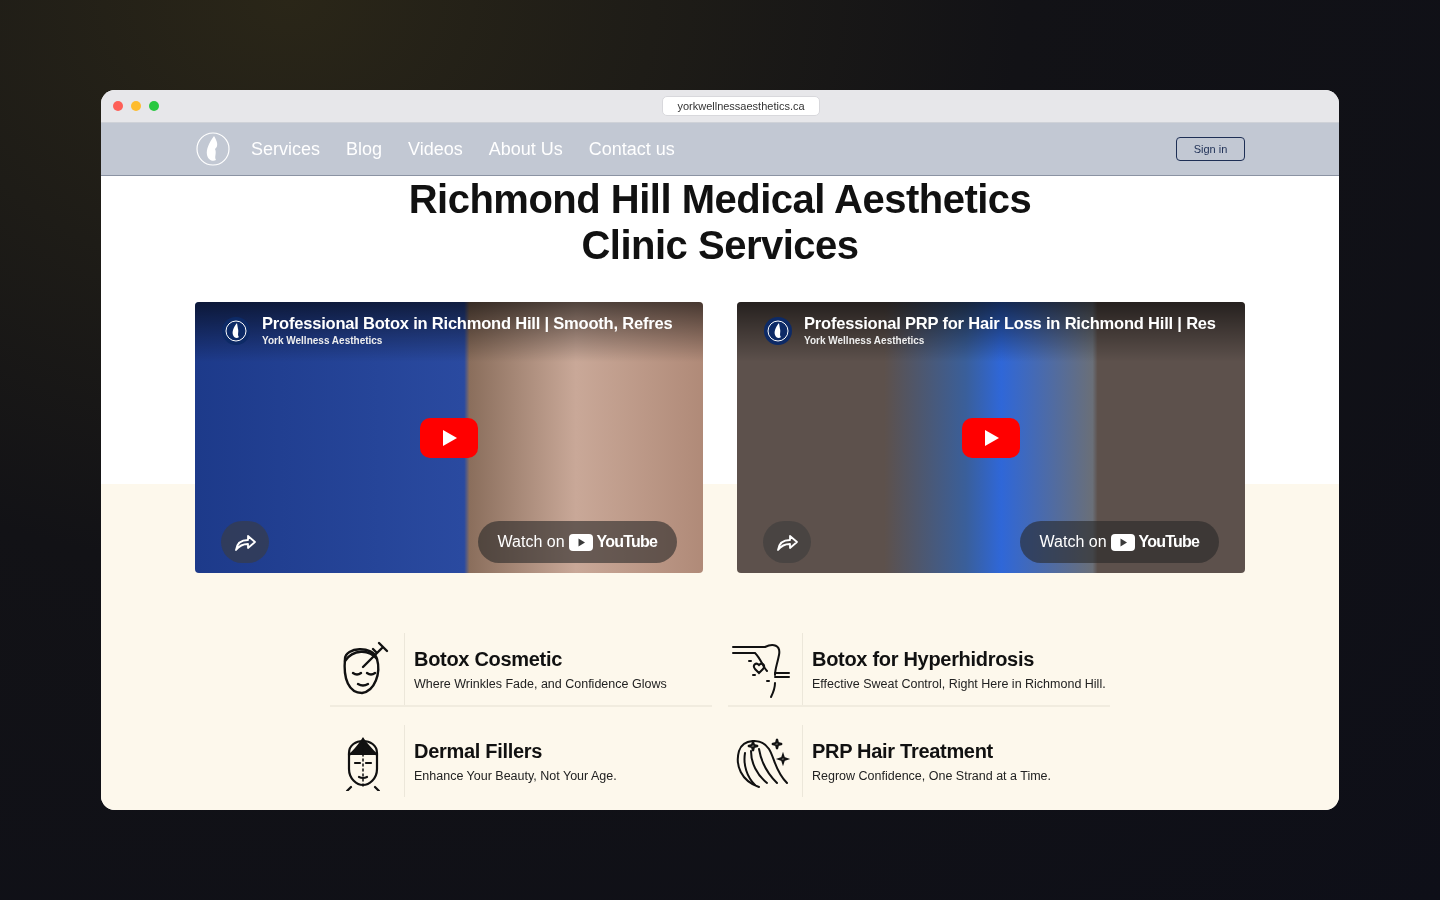  Describe the element at coordinates (515, 751) in the screenshot. I see `service-title: Dermal Fillers` at that location.